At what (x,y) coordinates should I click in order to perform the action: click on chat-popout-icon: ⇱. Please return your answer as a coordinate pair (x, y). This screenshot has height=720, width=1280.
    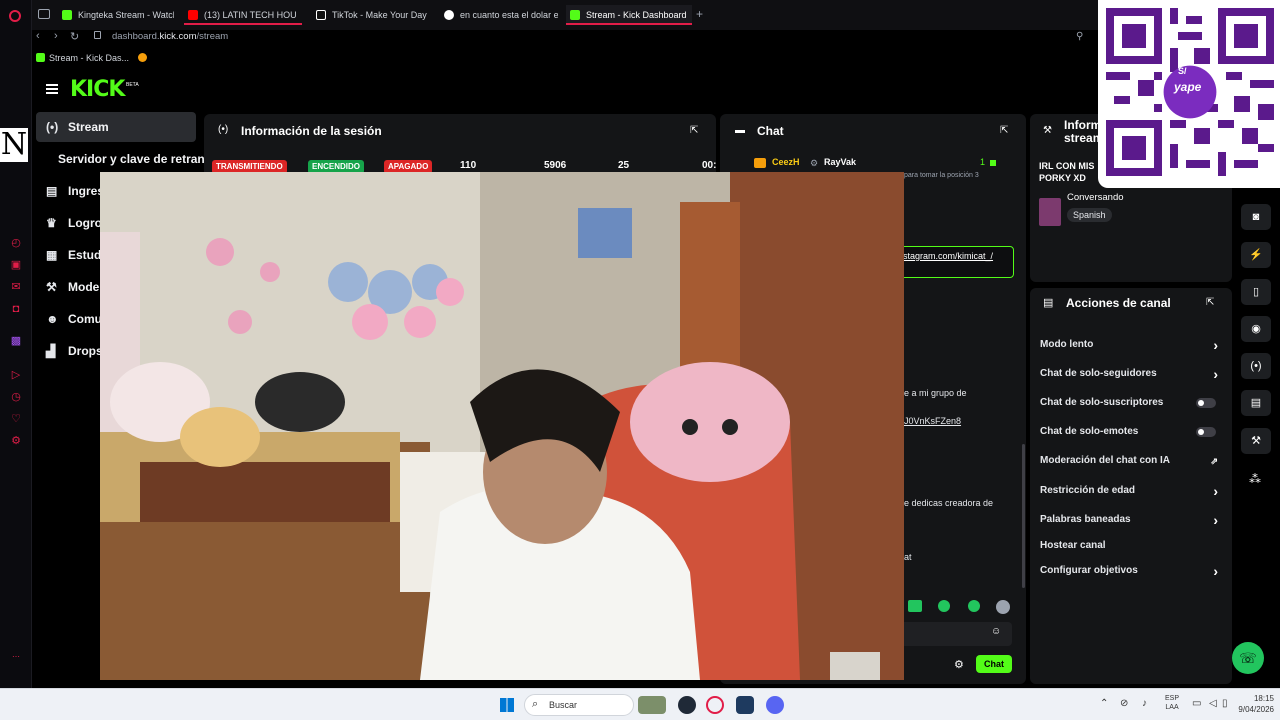
    Looking at the image, I should click on (1004, 130).